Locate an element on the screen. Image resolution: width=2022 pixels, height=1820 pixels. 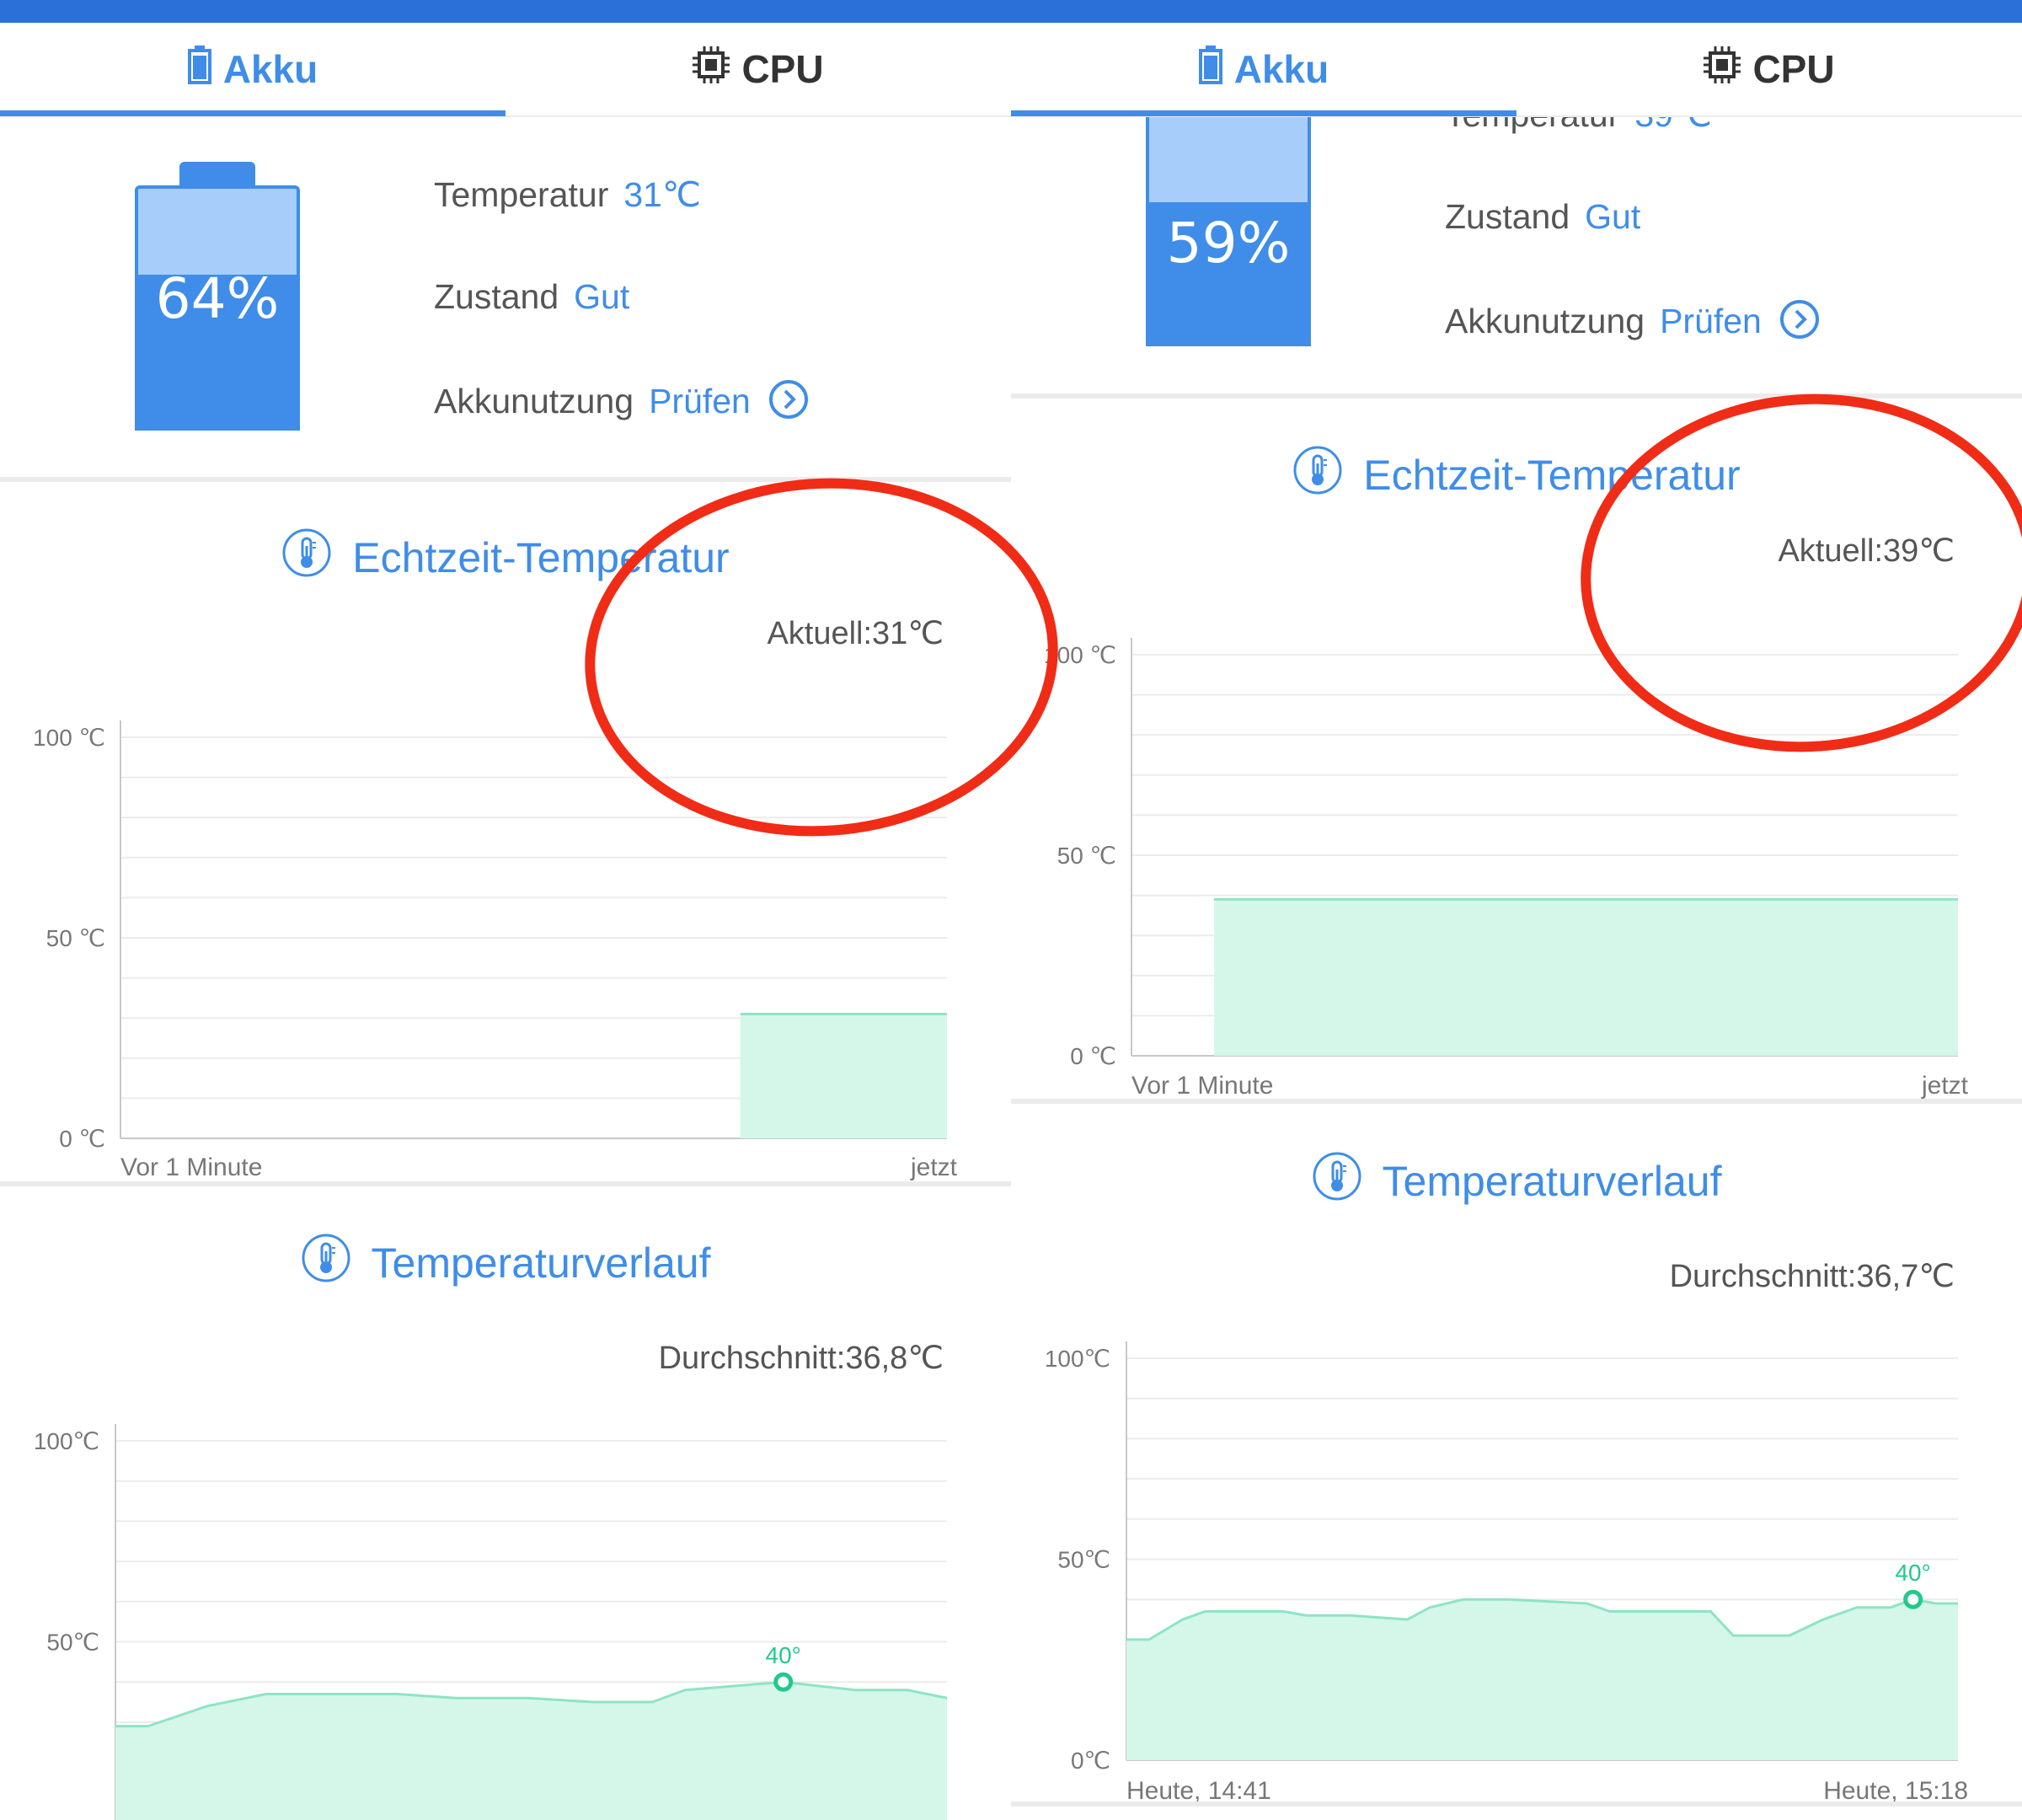
y-tick-label: 0℃ is located at coordinates (1090, 1761).